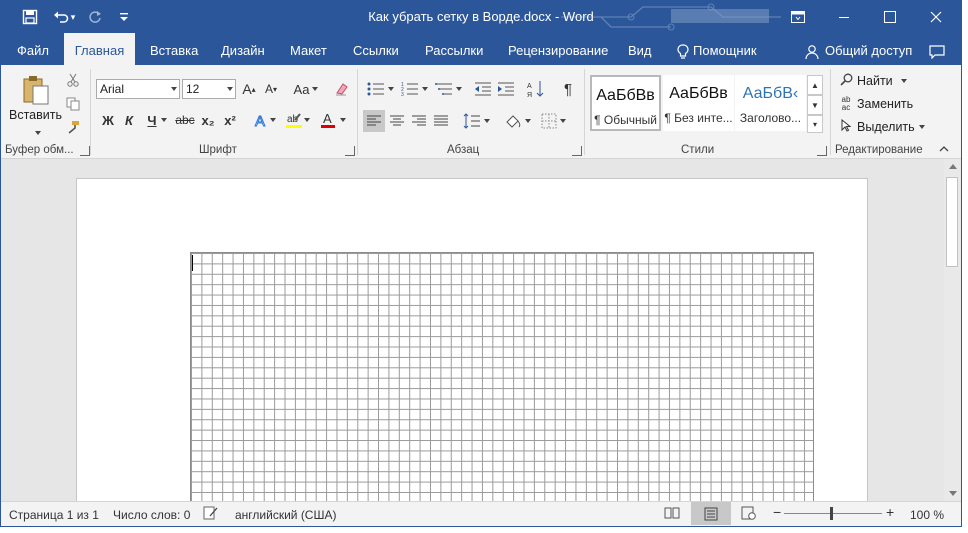  I want to click on select-button: Выделить, so click(882, 127).